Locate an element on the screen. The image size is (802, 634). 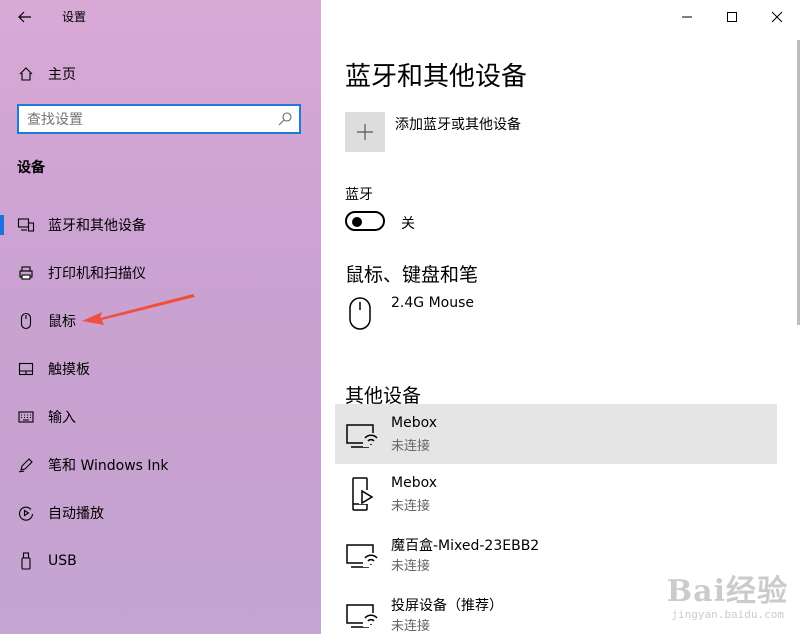
sidebar-item-bluetooth: 蓝牙和其他设备 is located at coordinates (160, 225).